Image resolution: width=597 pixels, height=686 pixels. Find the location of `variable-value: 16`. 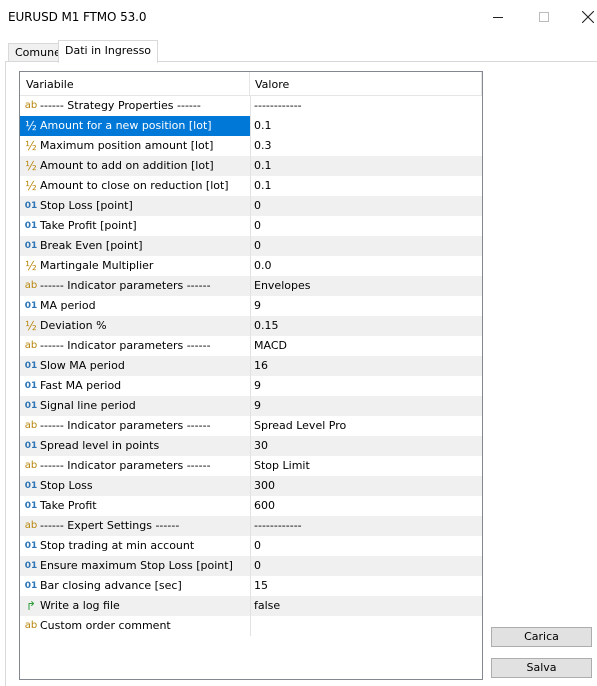

variable-value: 16 is located at coordinates (261, 366).